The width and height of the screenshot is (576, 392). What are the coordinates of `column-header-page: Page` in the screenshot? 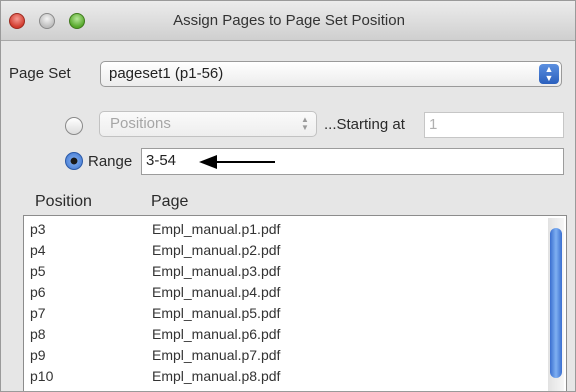 It's located at (169, 202).